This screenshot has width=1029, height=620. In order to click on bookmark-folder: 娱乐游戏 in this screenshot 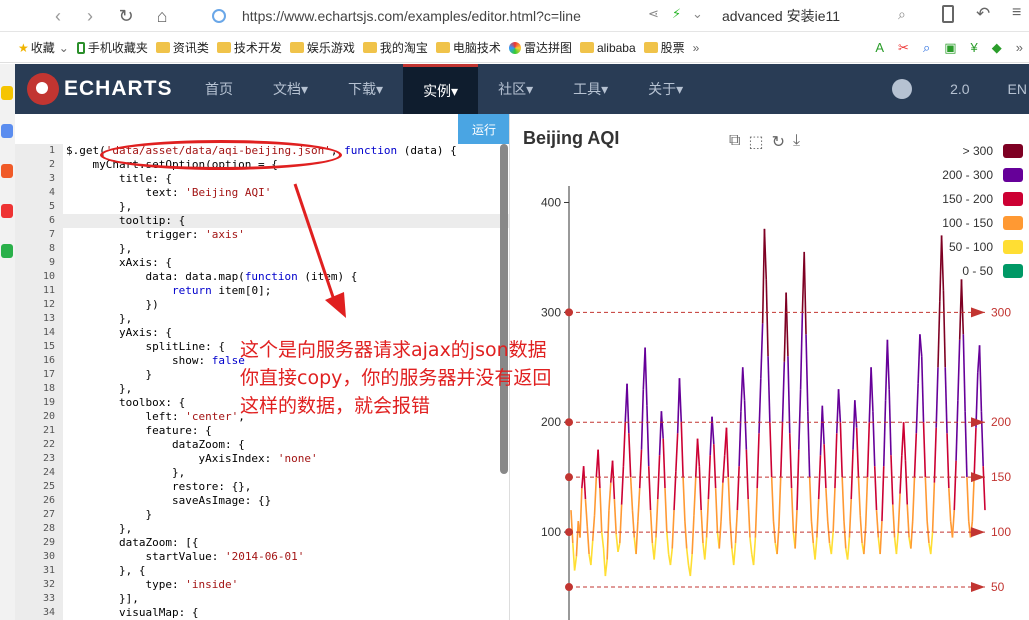, I will do `click(322, 47)`.